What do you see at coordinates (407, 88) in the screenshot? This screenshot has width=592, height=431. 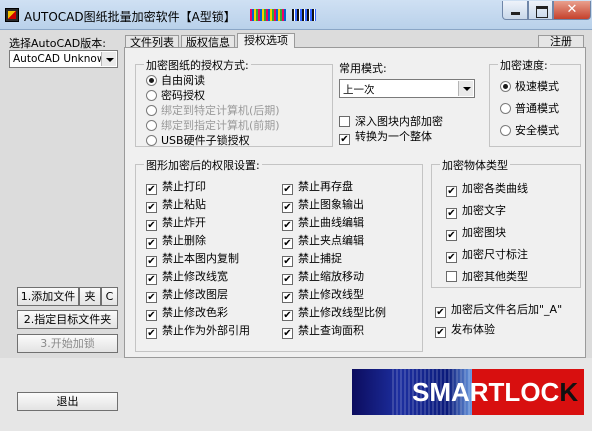 I see `mode-select: 上一次` at bounding box center [407, 88].